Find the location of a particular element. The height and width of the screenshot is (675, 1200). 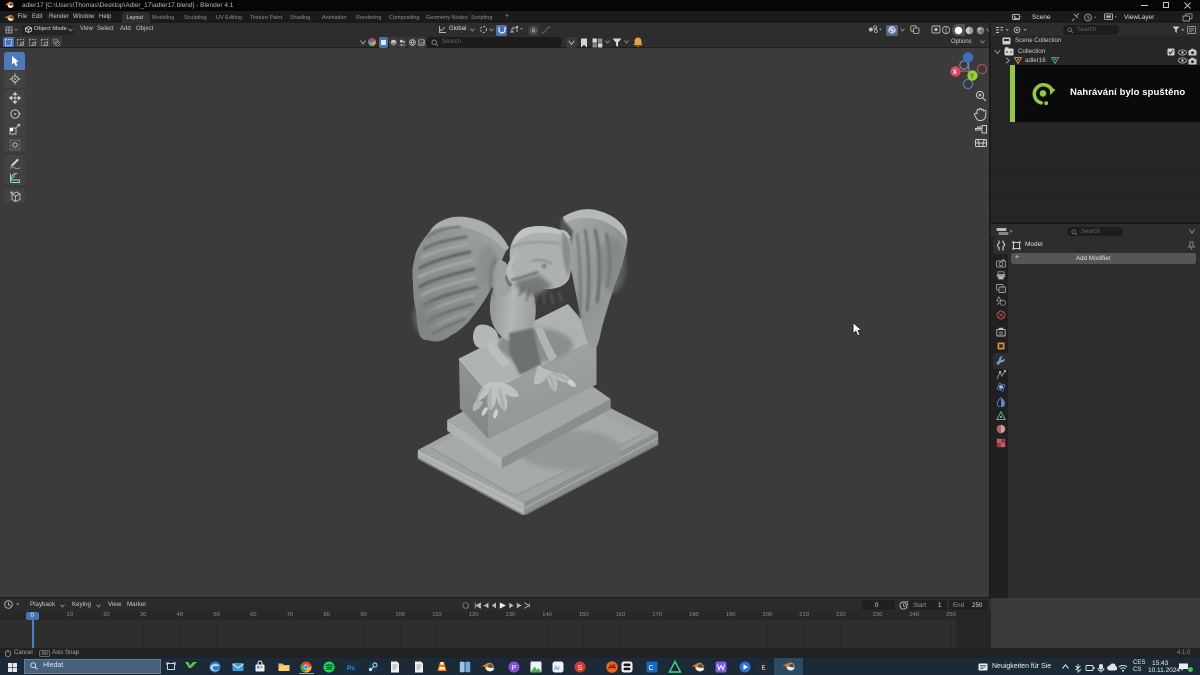

svg-text: 24 is located at coordinates (421, 42).